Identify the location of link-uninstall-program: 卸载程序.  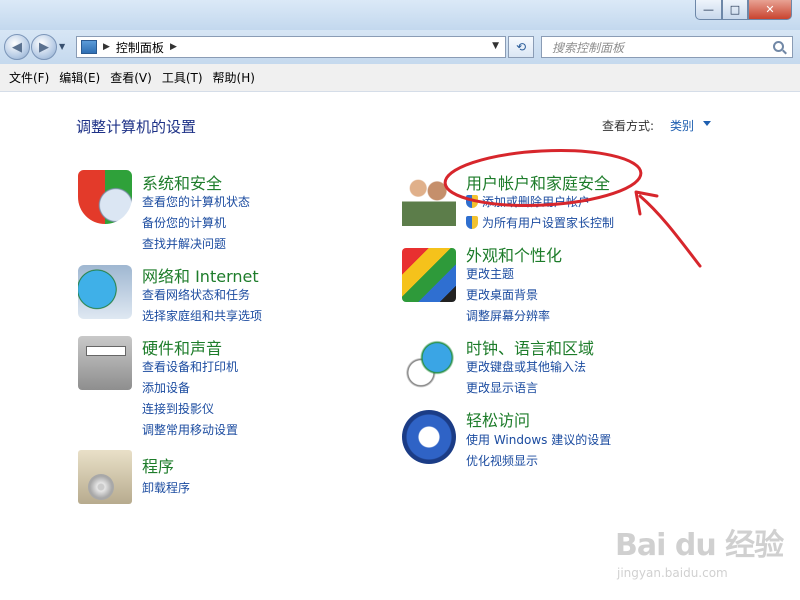
(166, 487).